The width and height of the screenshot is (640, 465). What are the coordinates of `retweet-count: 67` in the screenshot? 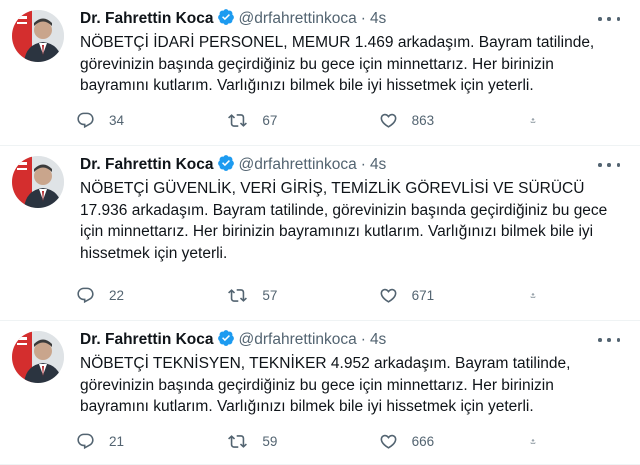 It's located at (270, 120).